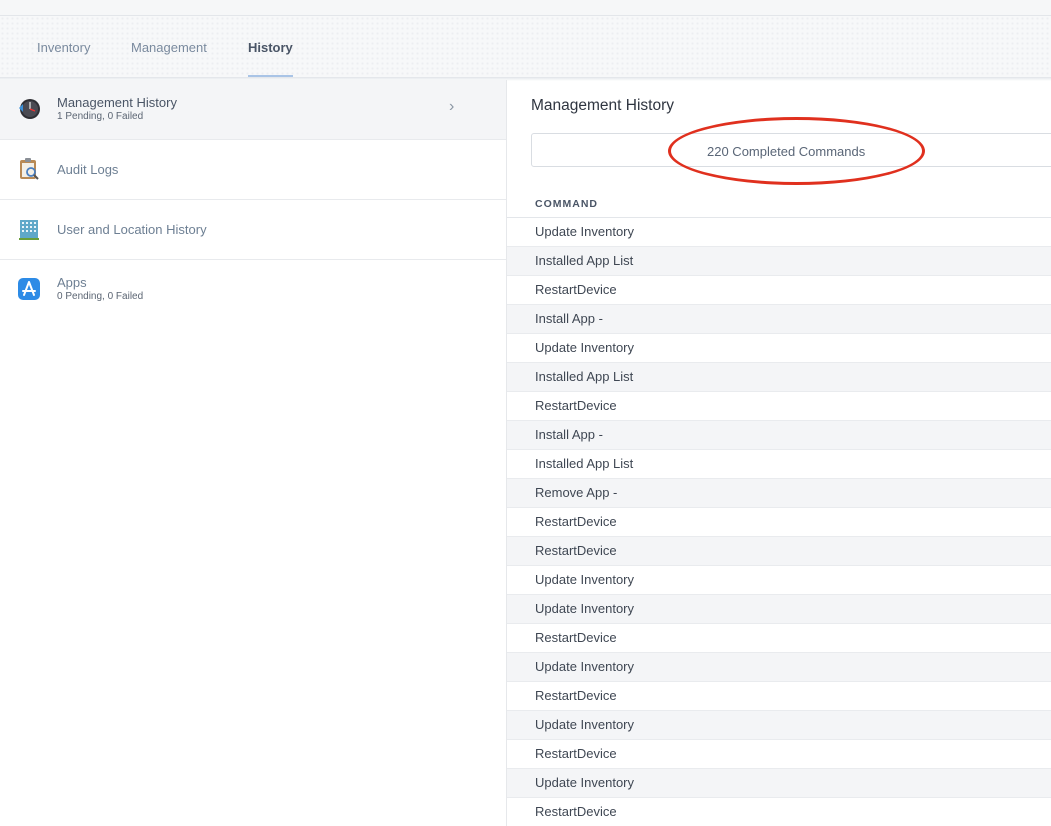  Describe the element at coordinates (253, 170) in the screenshot. I see `sidebar-item-audit-logs: Audit Logs` at that location.